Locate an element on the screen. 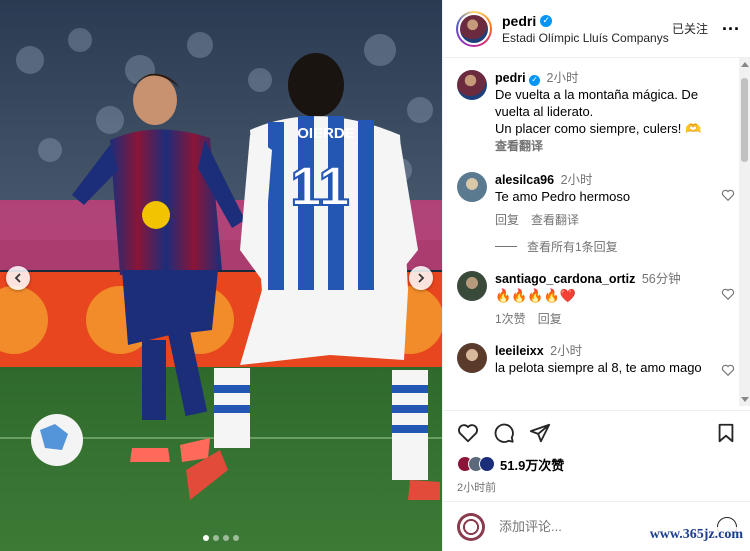 The width and height of the screenshot is (750, 551). post-timestamp: 2小时前 is located at coordinates (597, 487).